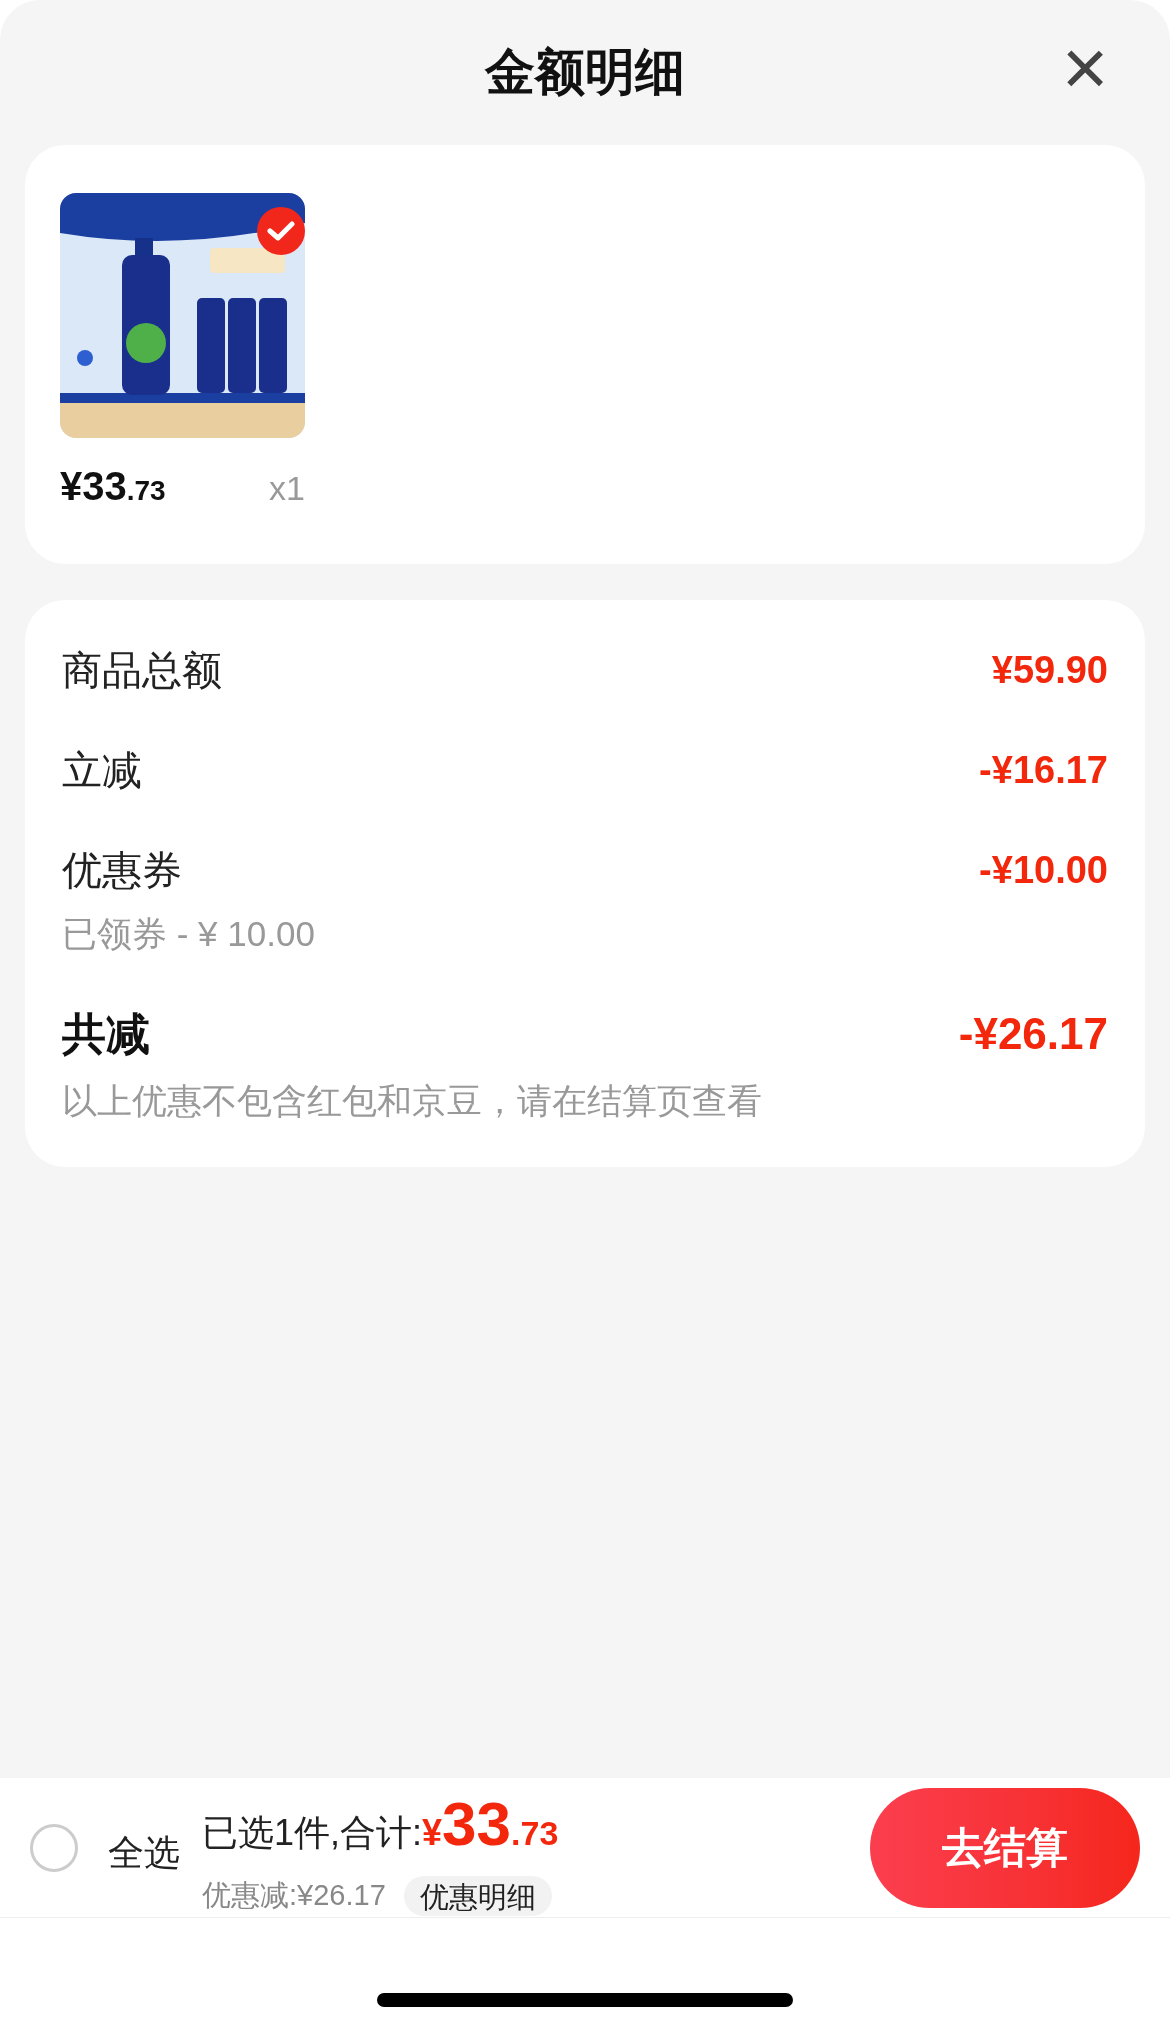  I want to click on breakdown-note: 以上优惠不包含红包和京豆，请在结算页查看, so click(412, 1100).